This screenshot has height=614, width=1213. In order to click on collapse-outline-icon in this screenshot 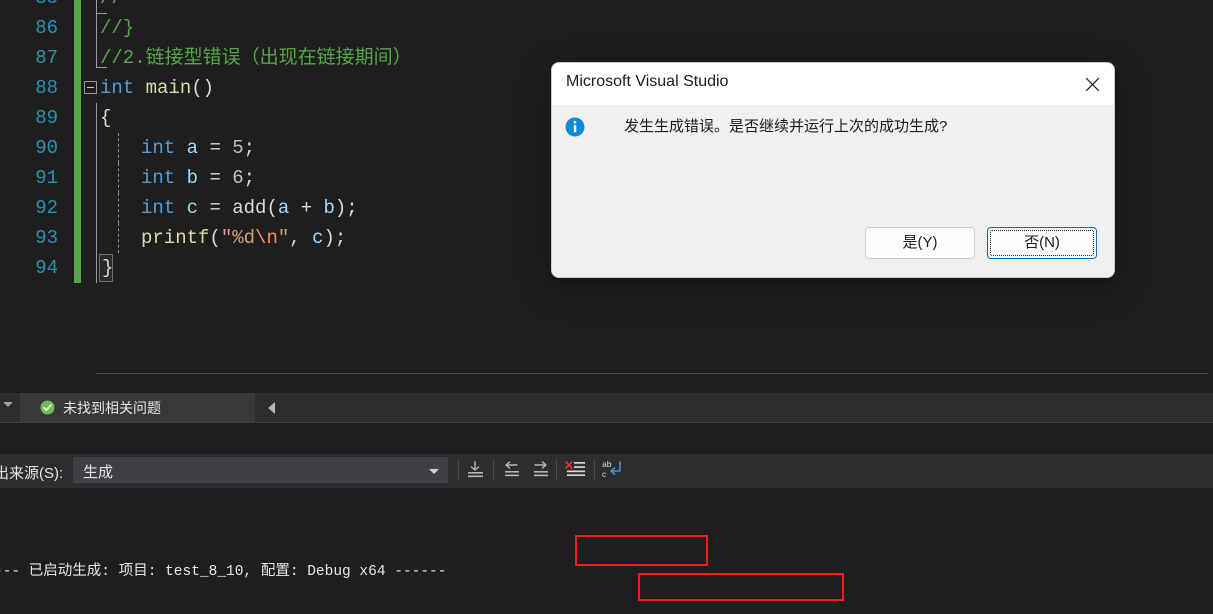, I will do `click(90, 87)`.